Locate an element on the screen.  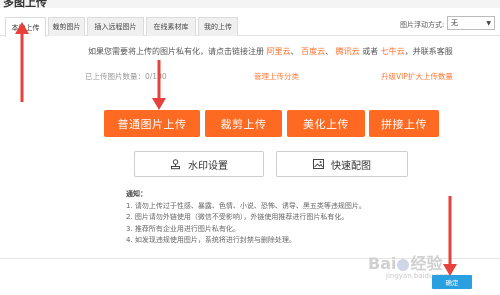
splice-upload-button: 拼接上传 is located at coordinates (404, 123).